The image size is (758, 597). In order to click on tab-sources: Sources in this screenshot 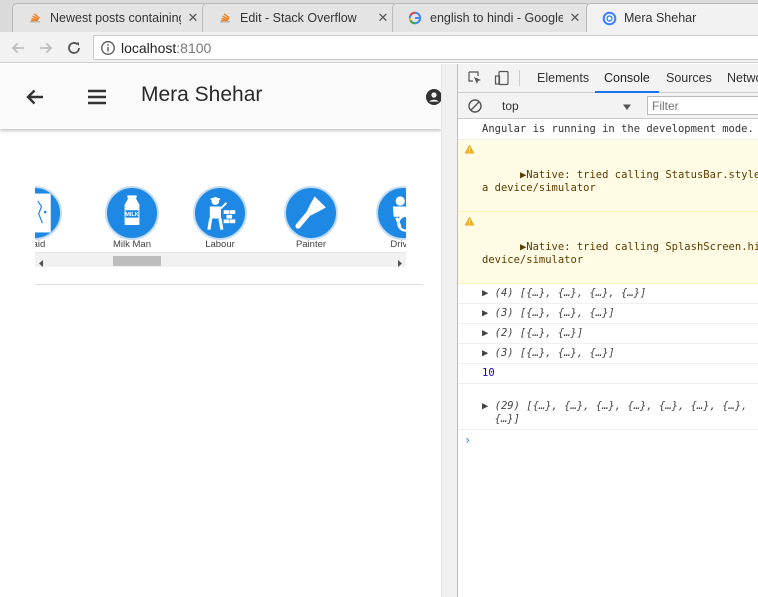, I will do `click(689, 78)`.